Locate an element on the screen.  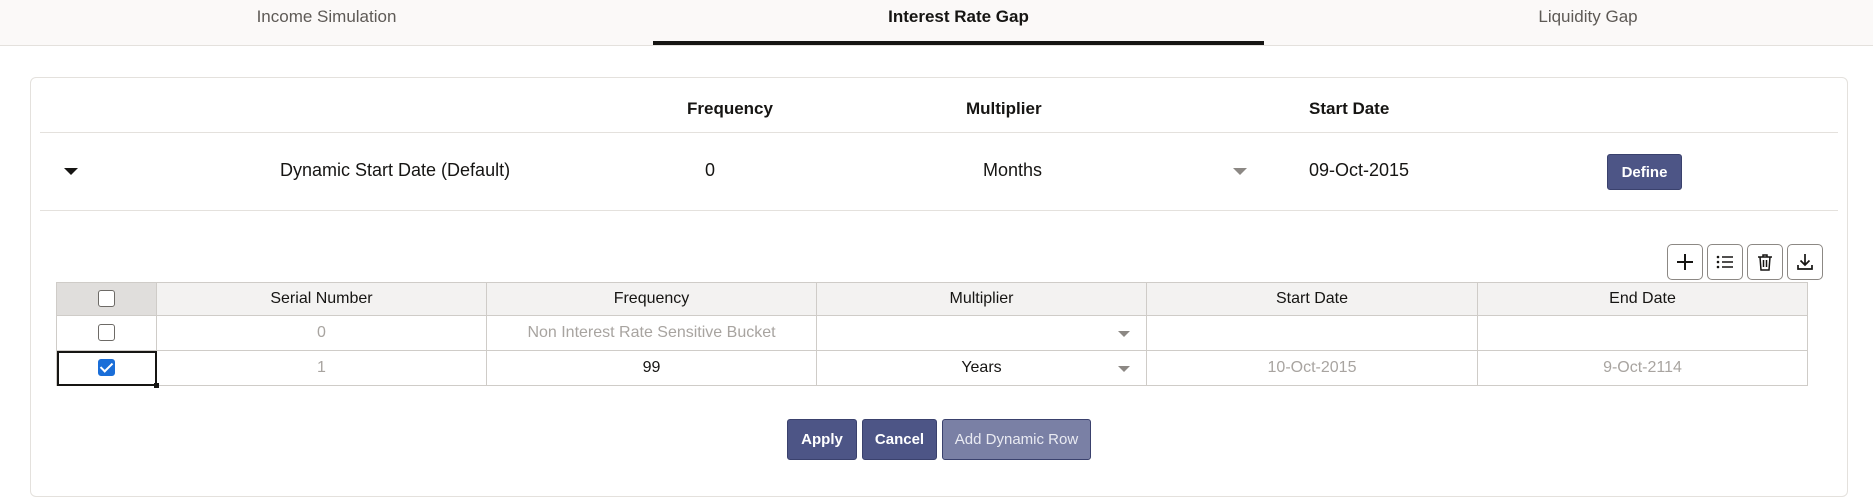
select-all-checkbox is located at coordinates (106, 299).